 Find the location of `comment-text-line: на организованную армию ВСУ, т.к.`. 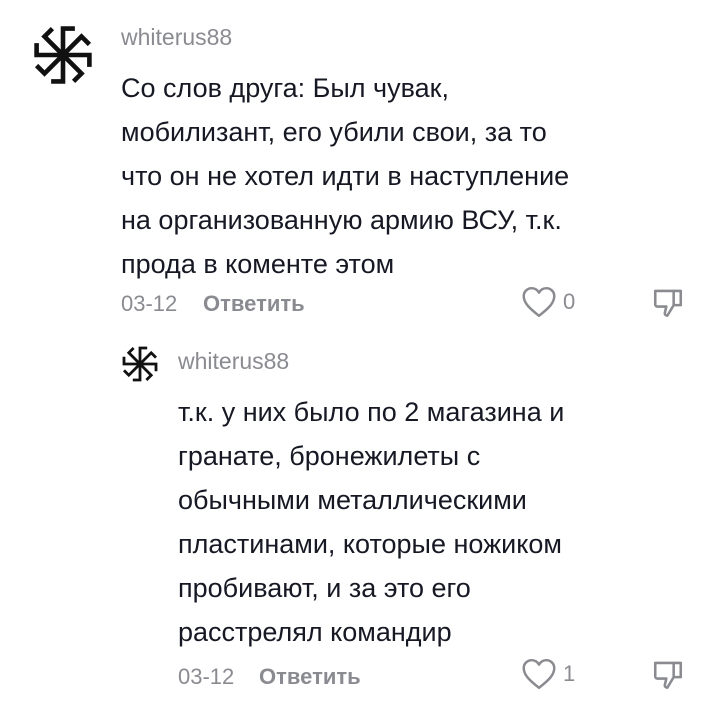

comment-text-line: на организованную армию ВСУ, т.к. is located at coordinates (341, 220).